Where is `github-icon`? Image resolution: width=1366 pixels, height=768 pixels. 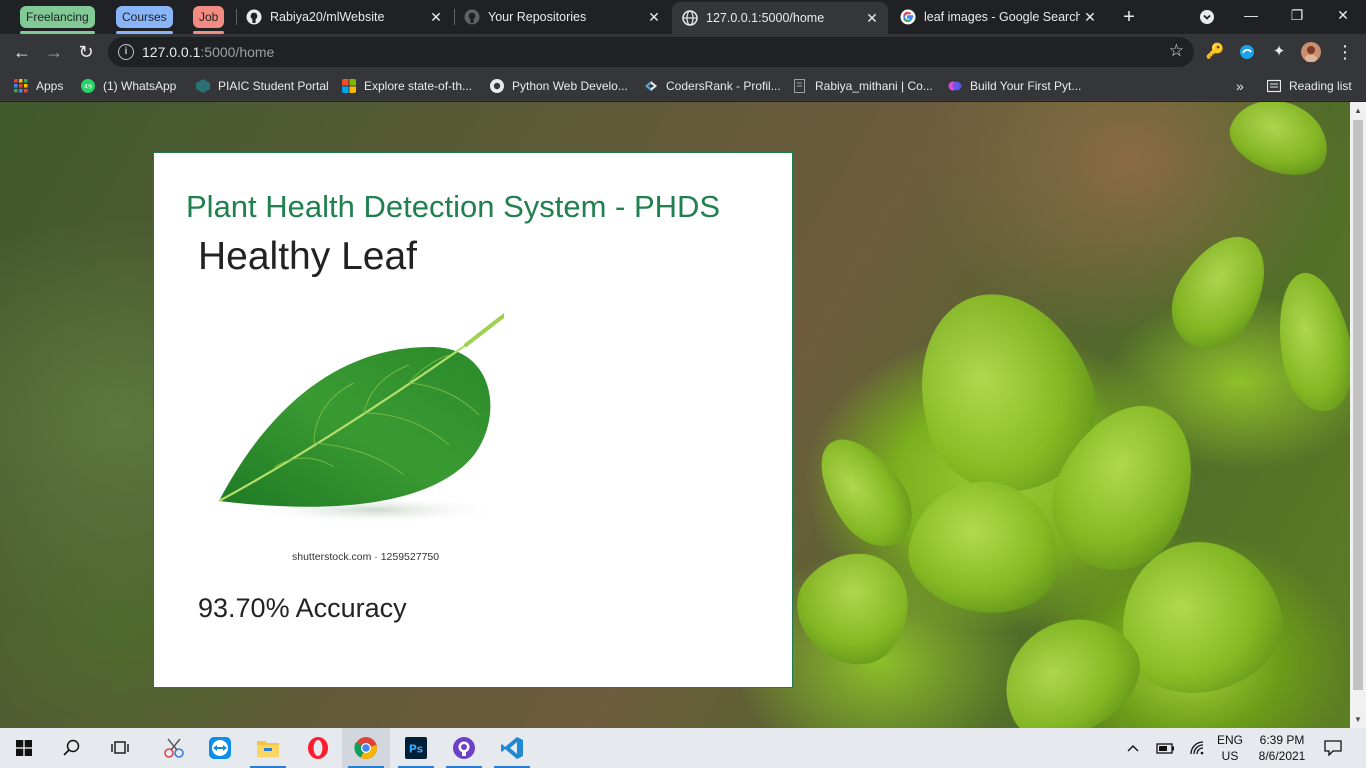
github-icon is located at coordinates (472, 17).